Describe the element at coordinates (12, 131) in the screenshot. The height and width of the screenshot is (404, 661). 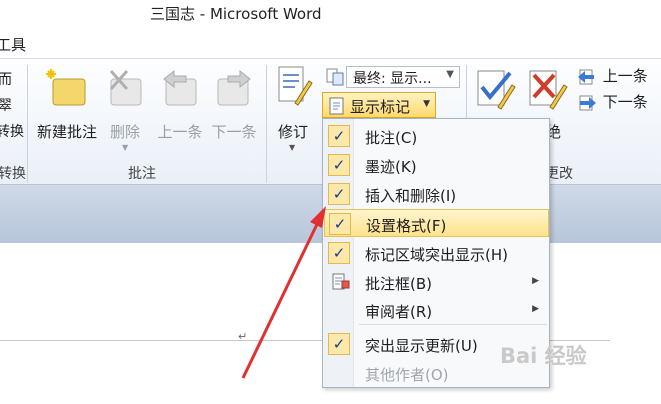
I see `convert-button: 转换` at that location.